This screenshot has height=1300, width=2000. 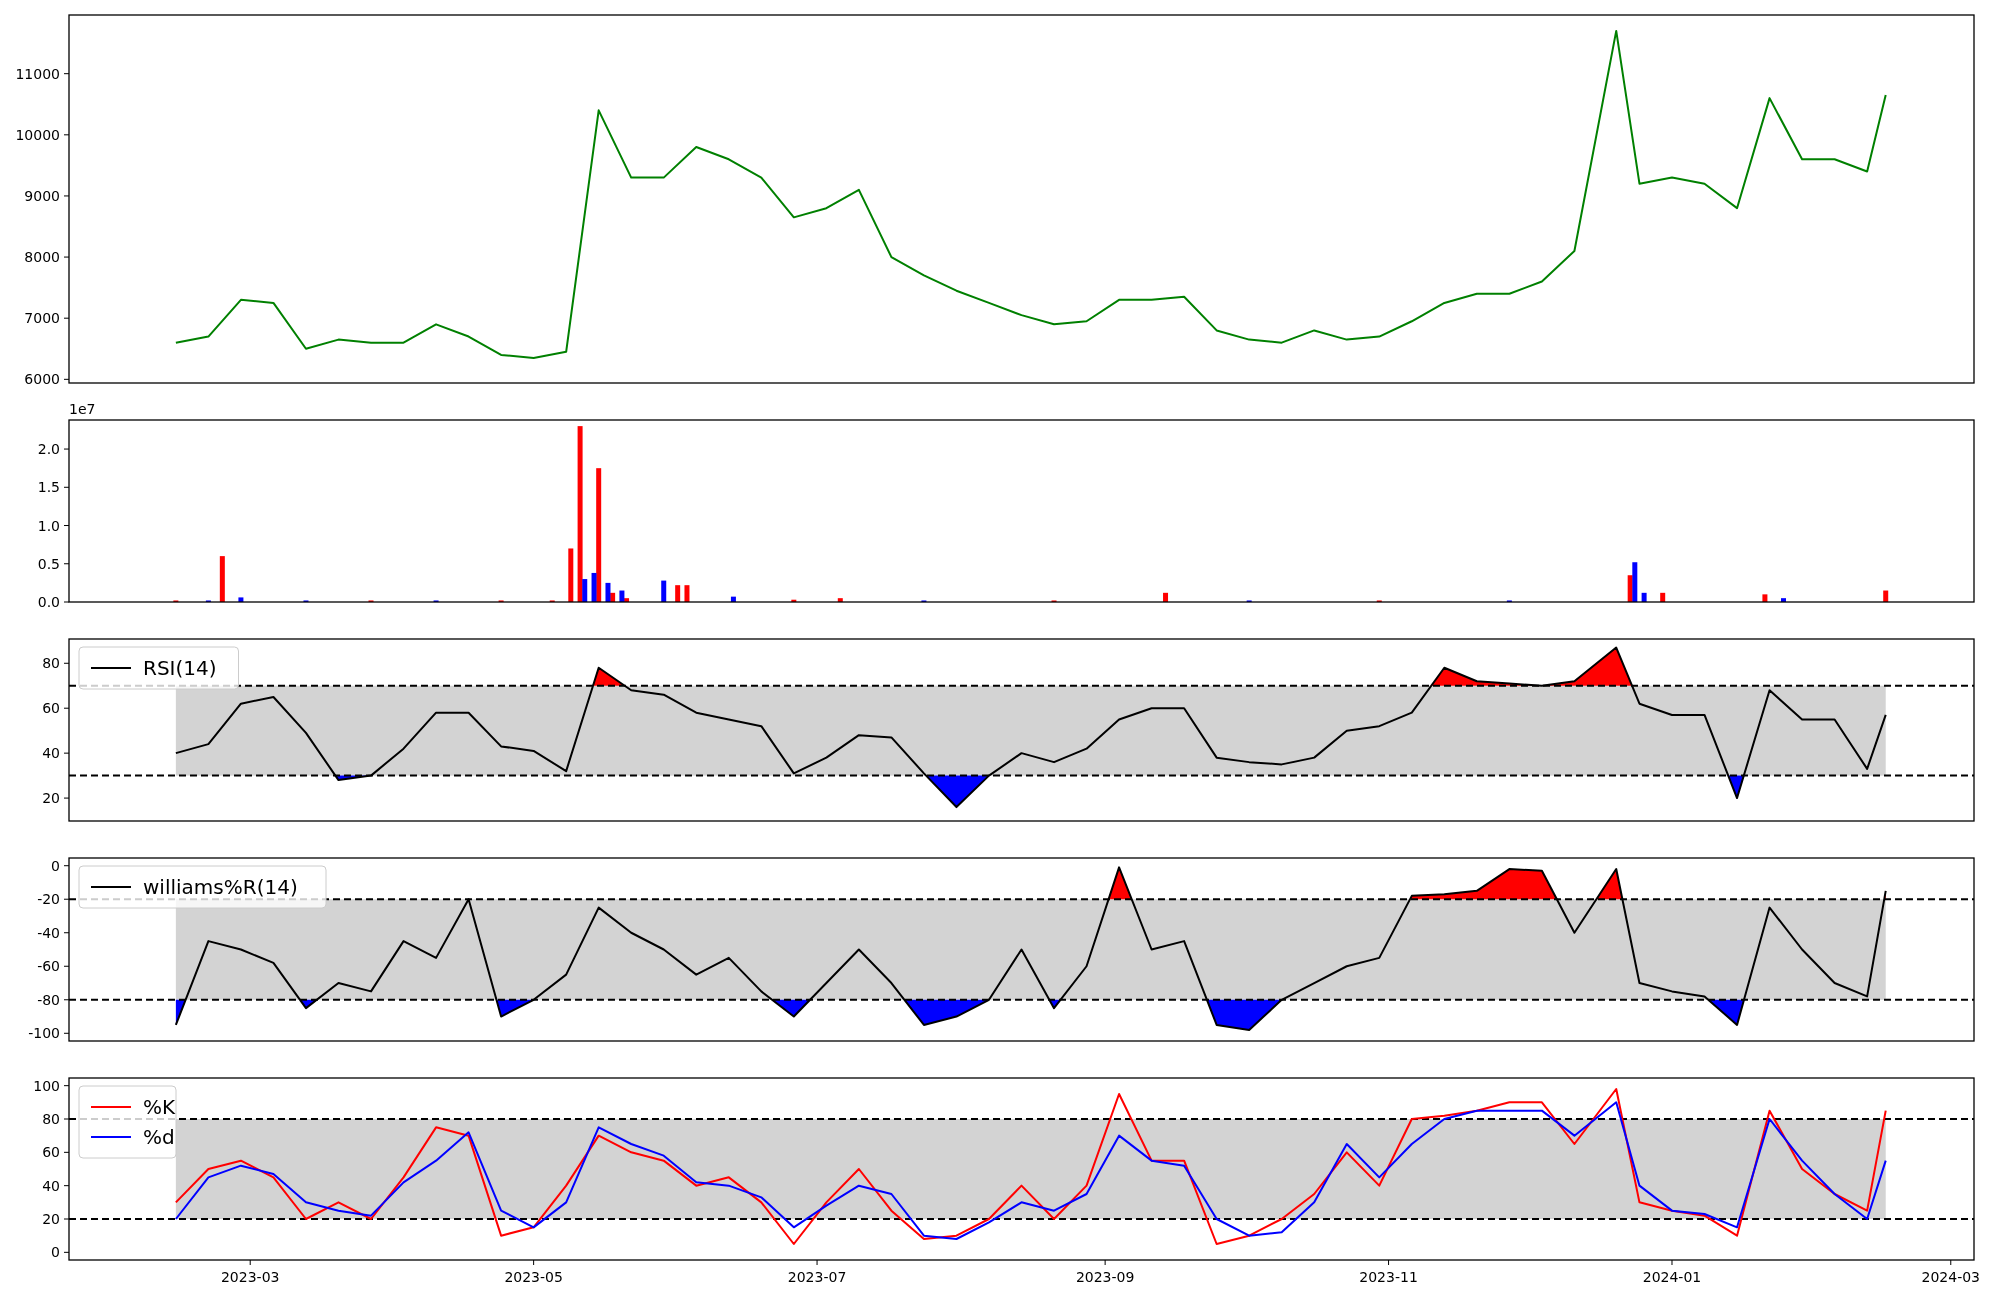 I want to click on tick-label: 2024-01, so click(x=1672, y=1277).